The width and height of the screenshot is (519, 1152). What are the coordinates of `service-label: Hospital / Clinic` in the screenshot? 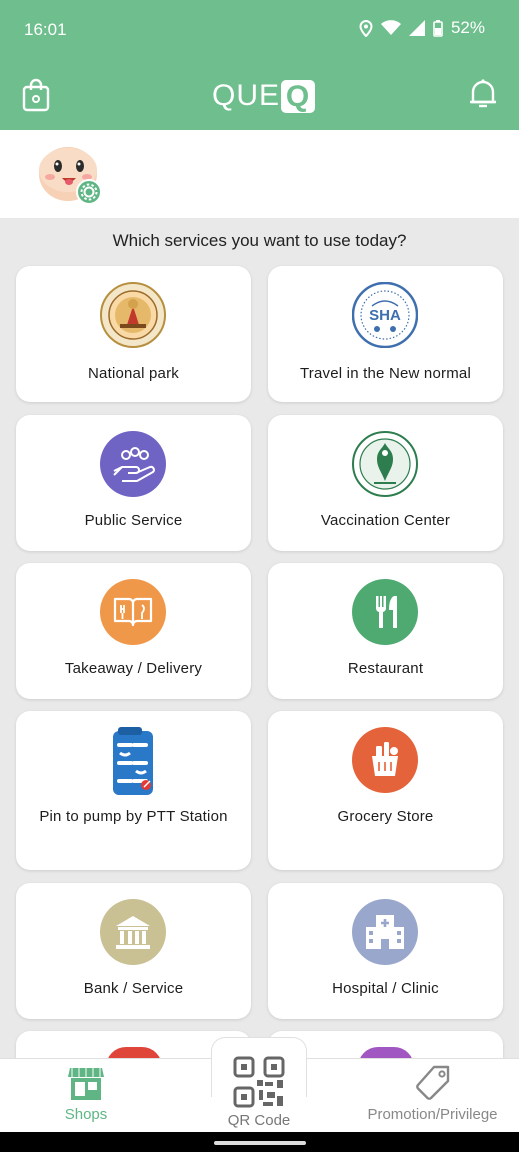 It's located at (385, 988).